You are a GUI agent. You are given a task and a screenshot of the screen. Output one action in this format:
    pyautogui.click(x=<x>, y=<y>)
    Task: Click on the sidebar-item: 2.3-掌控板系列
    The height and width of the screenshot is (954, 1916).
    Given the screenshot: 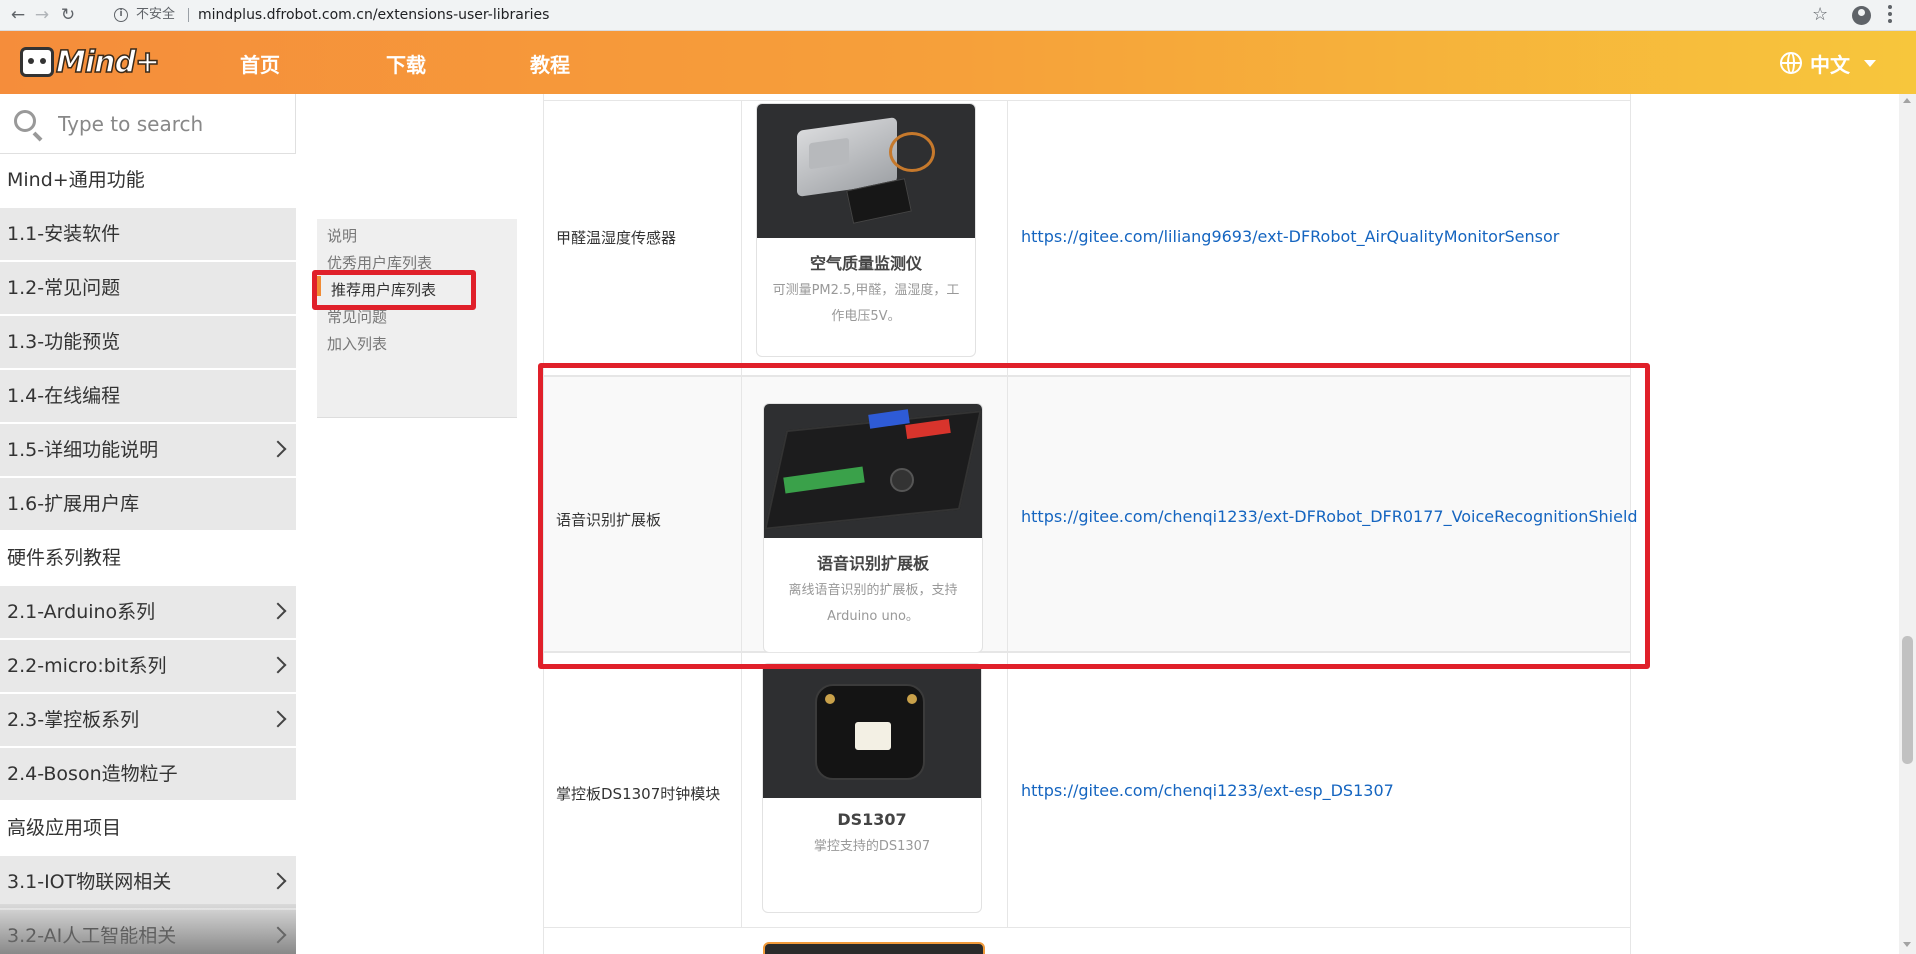 What is the action you would take?
    pyautogui.click(x=148, y=720)
    